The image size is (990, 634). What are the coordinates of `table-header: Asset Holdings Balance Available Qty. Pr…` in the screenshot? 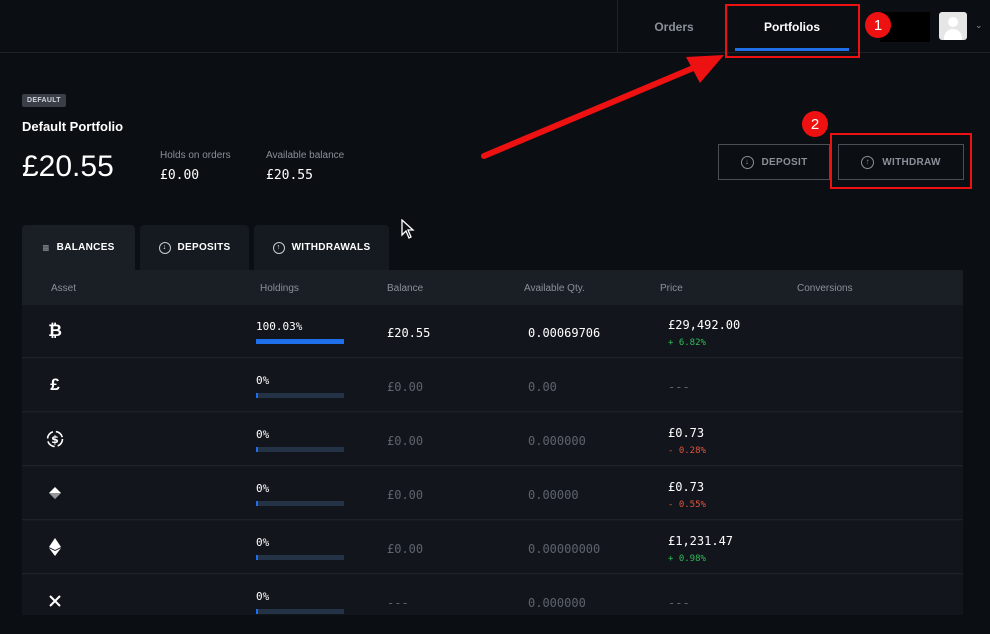 It's located at (492, 287).